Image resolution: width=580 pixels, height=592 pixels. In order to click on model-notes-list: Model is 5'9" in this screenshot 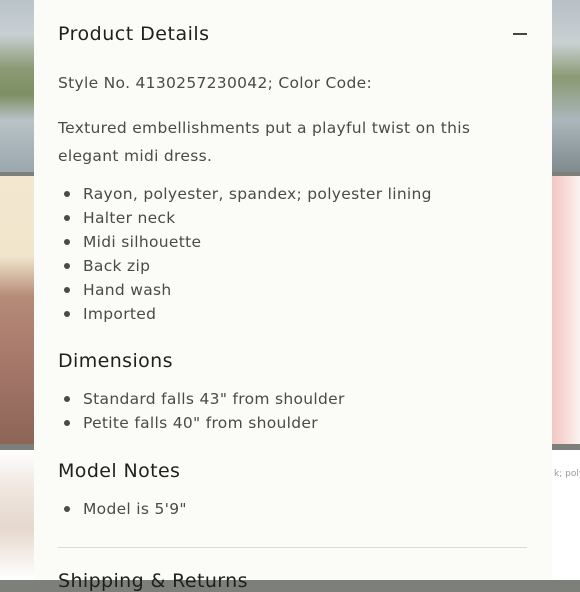, I will do `click(122, 509)`.